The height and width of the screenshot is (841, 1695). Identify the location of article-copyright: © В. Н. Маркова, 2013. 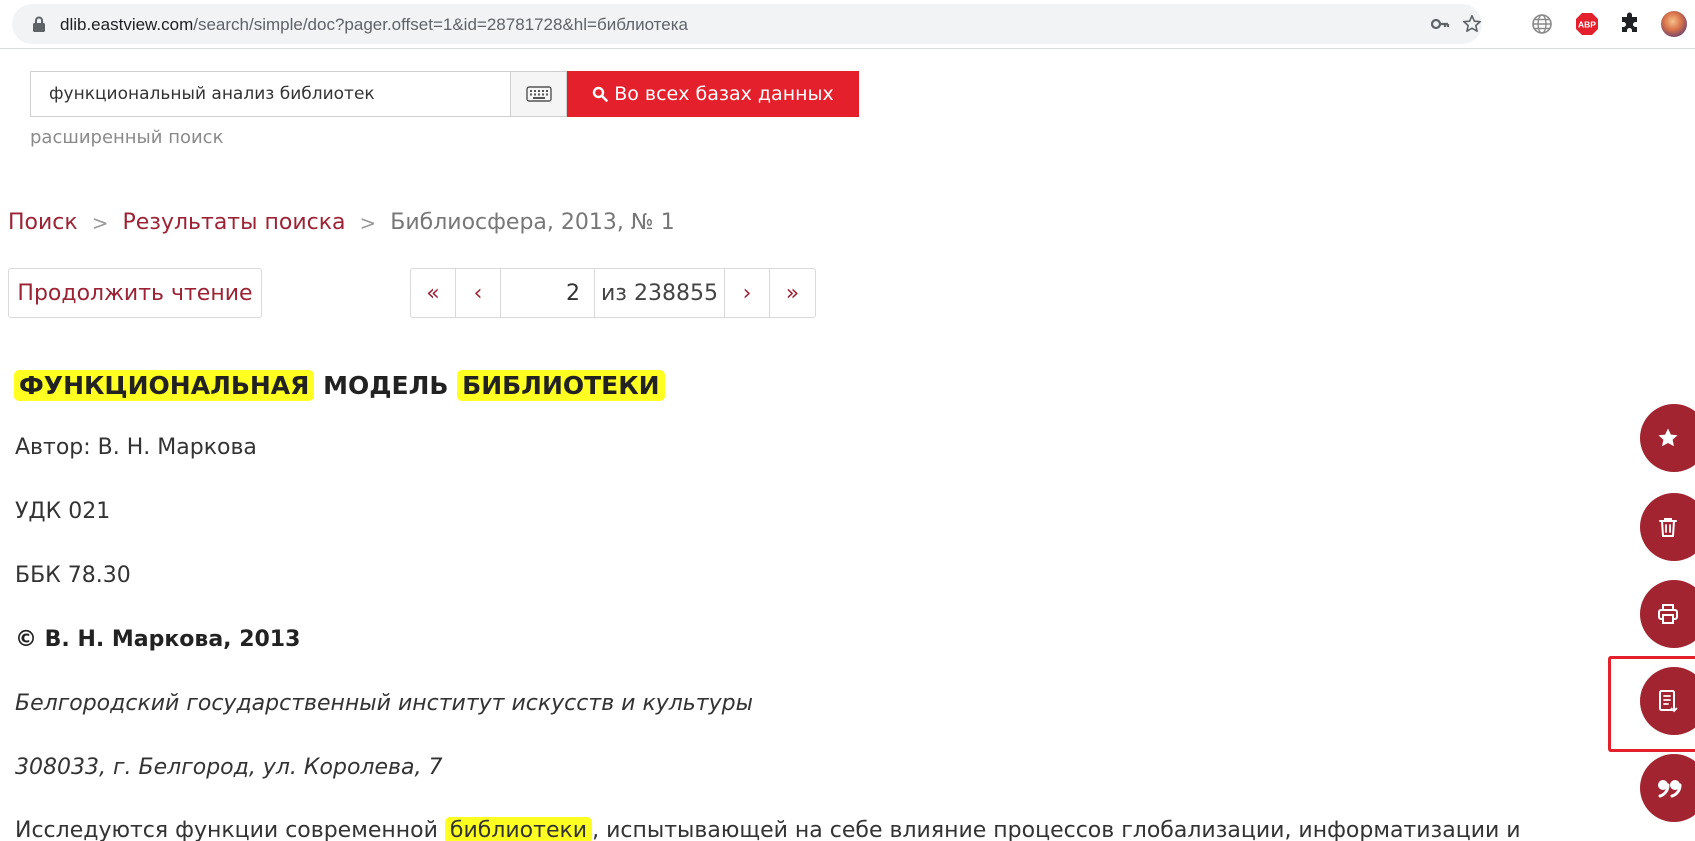
(158, 639).